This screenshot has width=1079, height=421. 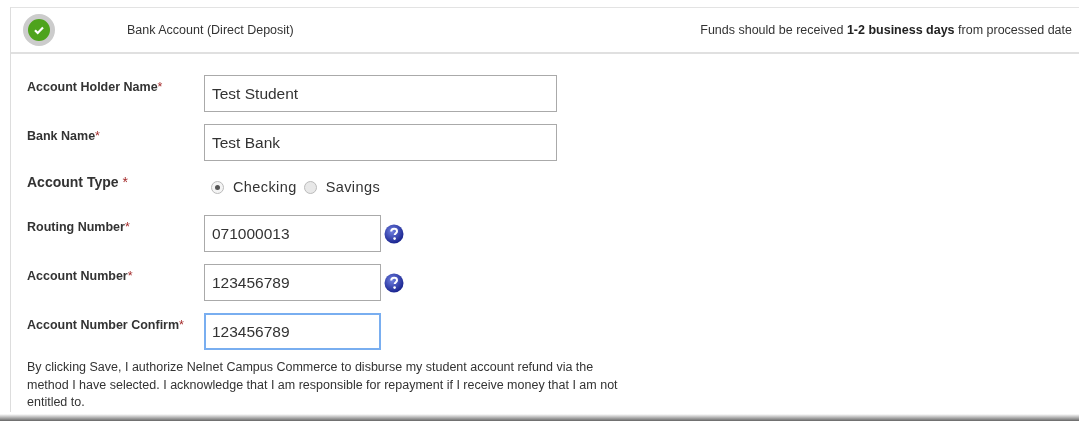 What do you see at coordinates (380, 142) in the screenshot?
I see `input-field: Test Bank` at bounding box center [380, 142].